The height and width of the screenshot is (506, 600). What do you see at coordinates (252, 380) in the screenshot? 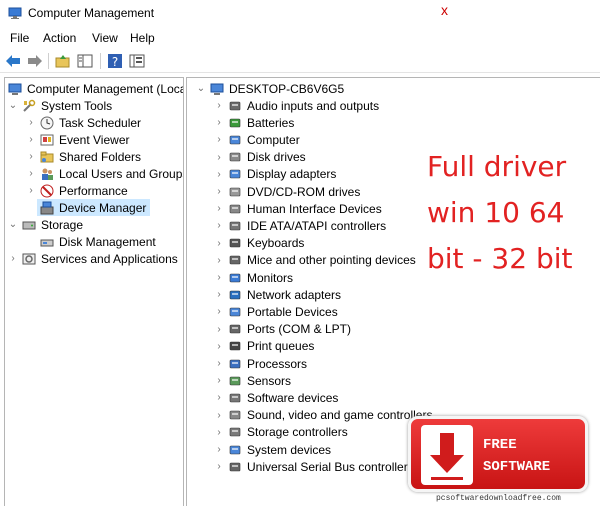
I see `device-category-item: › Sensors` at bounding box center [252, 380].